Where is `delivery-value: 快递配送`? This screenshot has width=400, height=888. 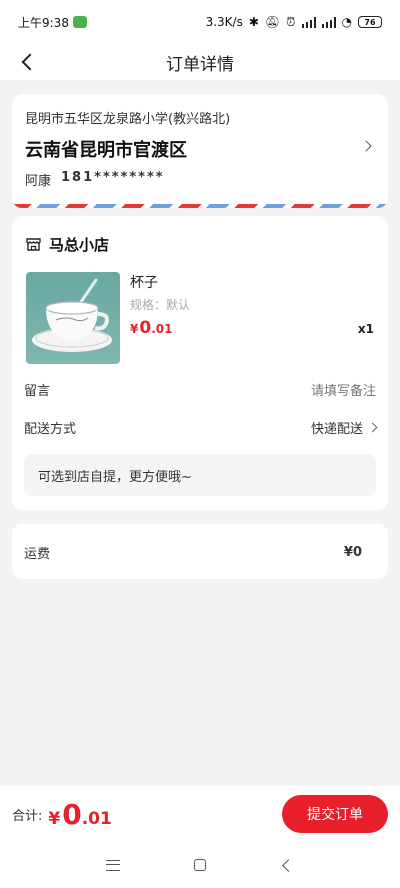
delivery-value: 快递配送 is located at coordinates (336, 429).